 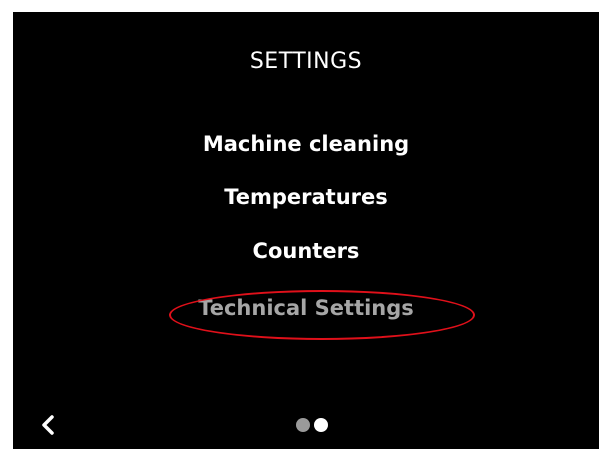 What do you see at coordinates (306, 251) in the screenshot?
I see `menu-item-counters: Counters` at bounding box center [306, 251].